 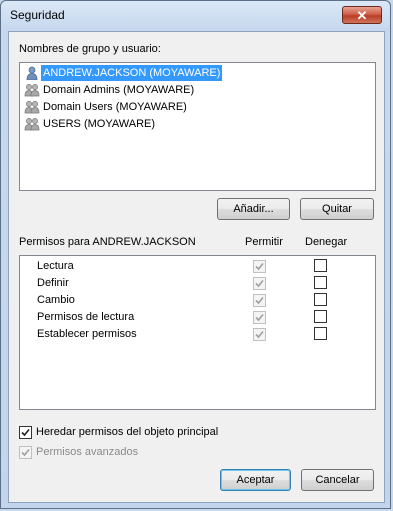 I want to click on permission-row: Lectura, so click(x=197, y=266).